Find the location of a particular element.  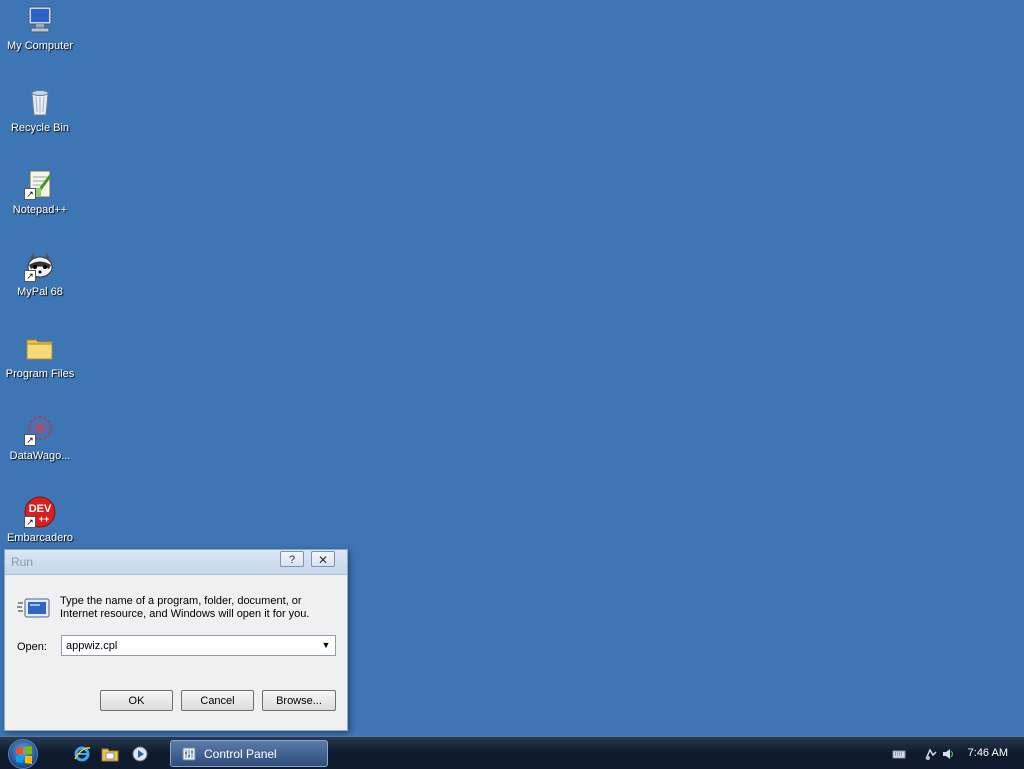

help-button: ? is located at coordinates (292, 559).